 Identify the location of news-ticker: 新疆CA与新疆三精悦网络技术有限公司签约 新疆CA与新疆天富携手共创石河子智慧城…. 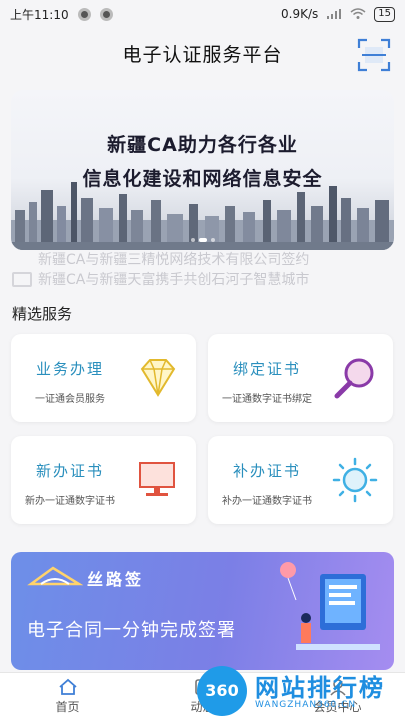
(208, 270).